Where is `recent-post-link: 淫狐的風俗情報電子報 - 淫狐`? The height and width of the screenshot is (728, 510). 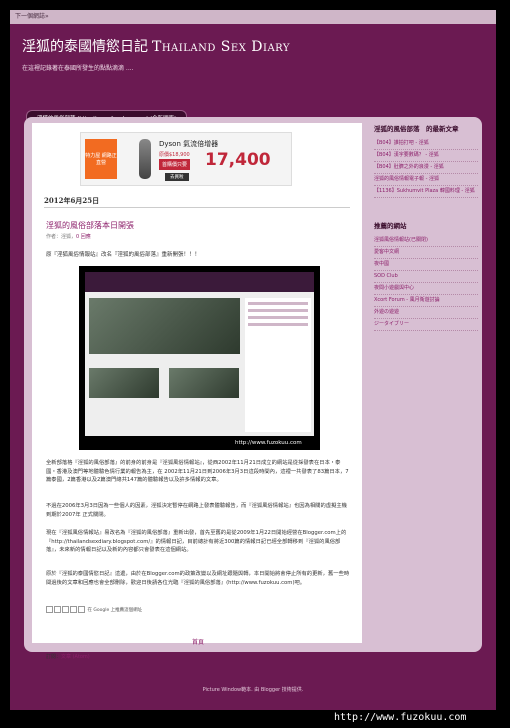
recent-post-link: 淫狐的風俗情報電子報 - 淫狐 is located at coordinates (426, 180).